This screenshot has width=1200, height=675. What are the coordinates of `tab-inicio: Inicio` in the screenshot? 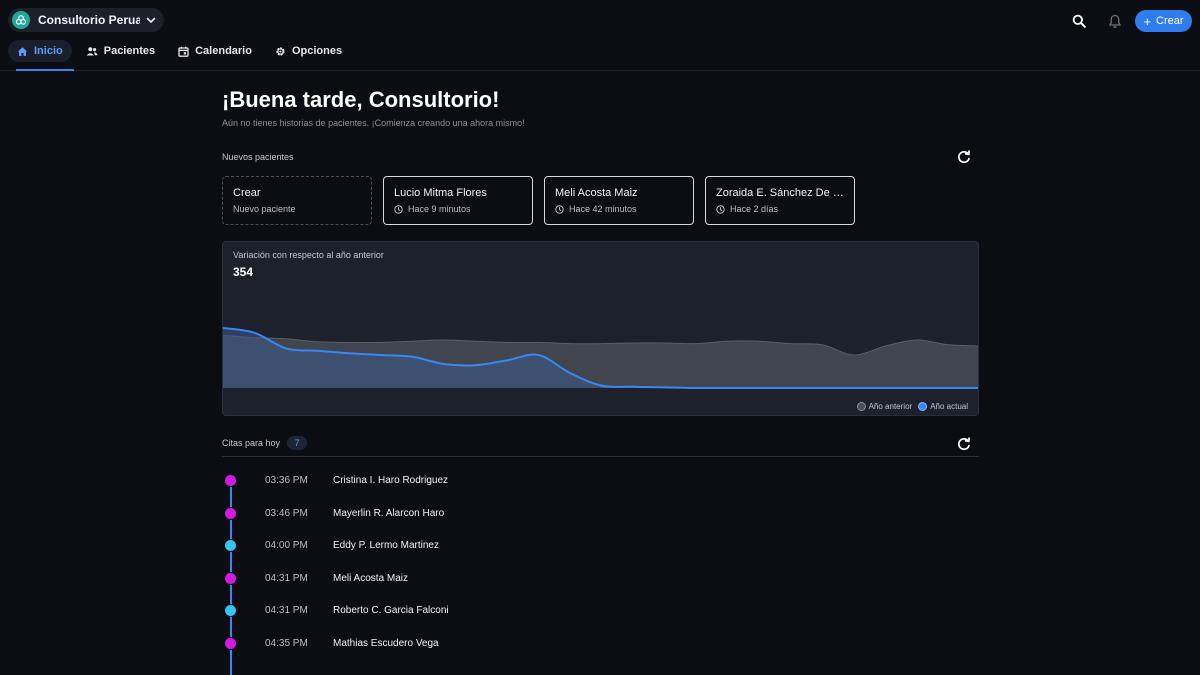 It's located at (40, 51).